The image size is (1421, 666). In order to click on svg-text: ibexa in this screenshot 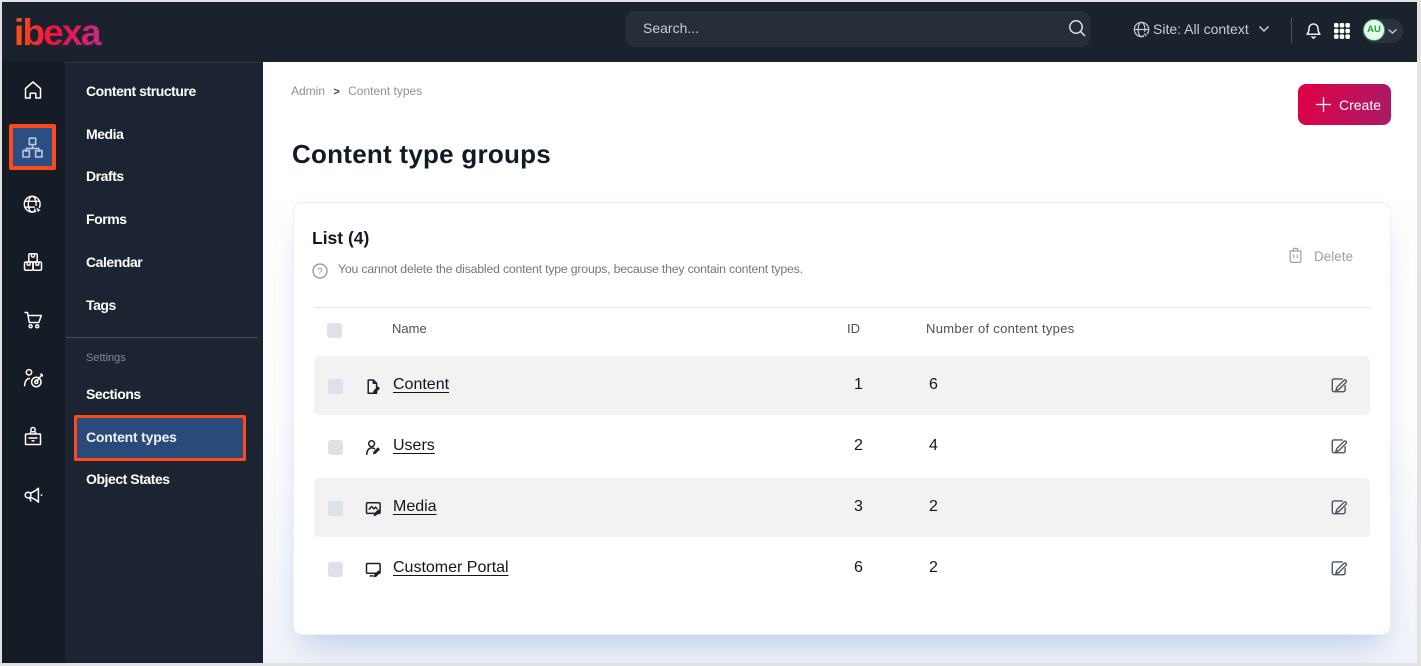, I will do `click(58, 30)`.